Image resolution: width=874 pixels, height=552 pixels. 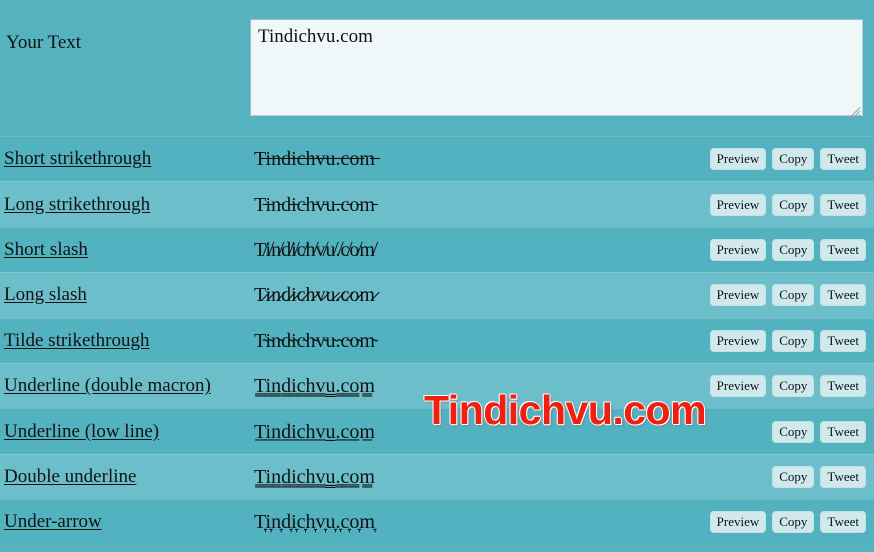 What do you see at coordinates (53, 521) in the screenshot?
I see `style-link-9: Under-arrow` at bounding box center [53, 521].